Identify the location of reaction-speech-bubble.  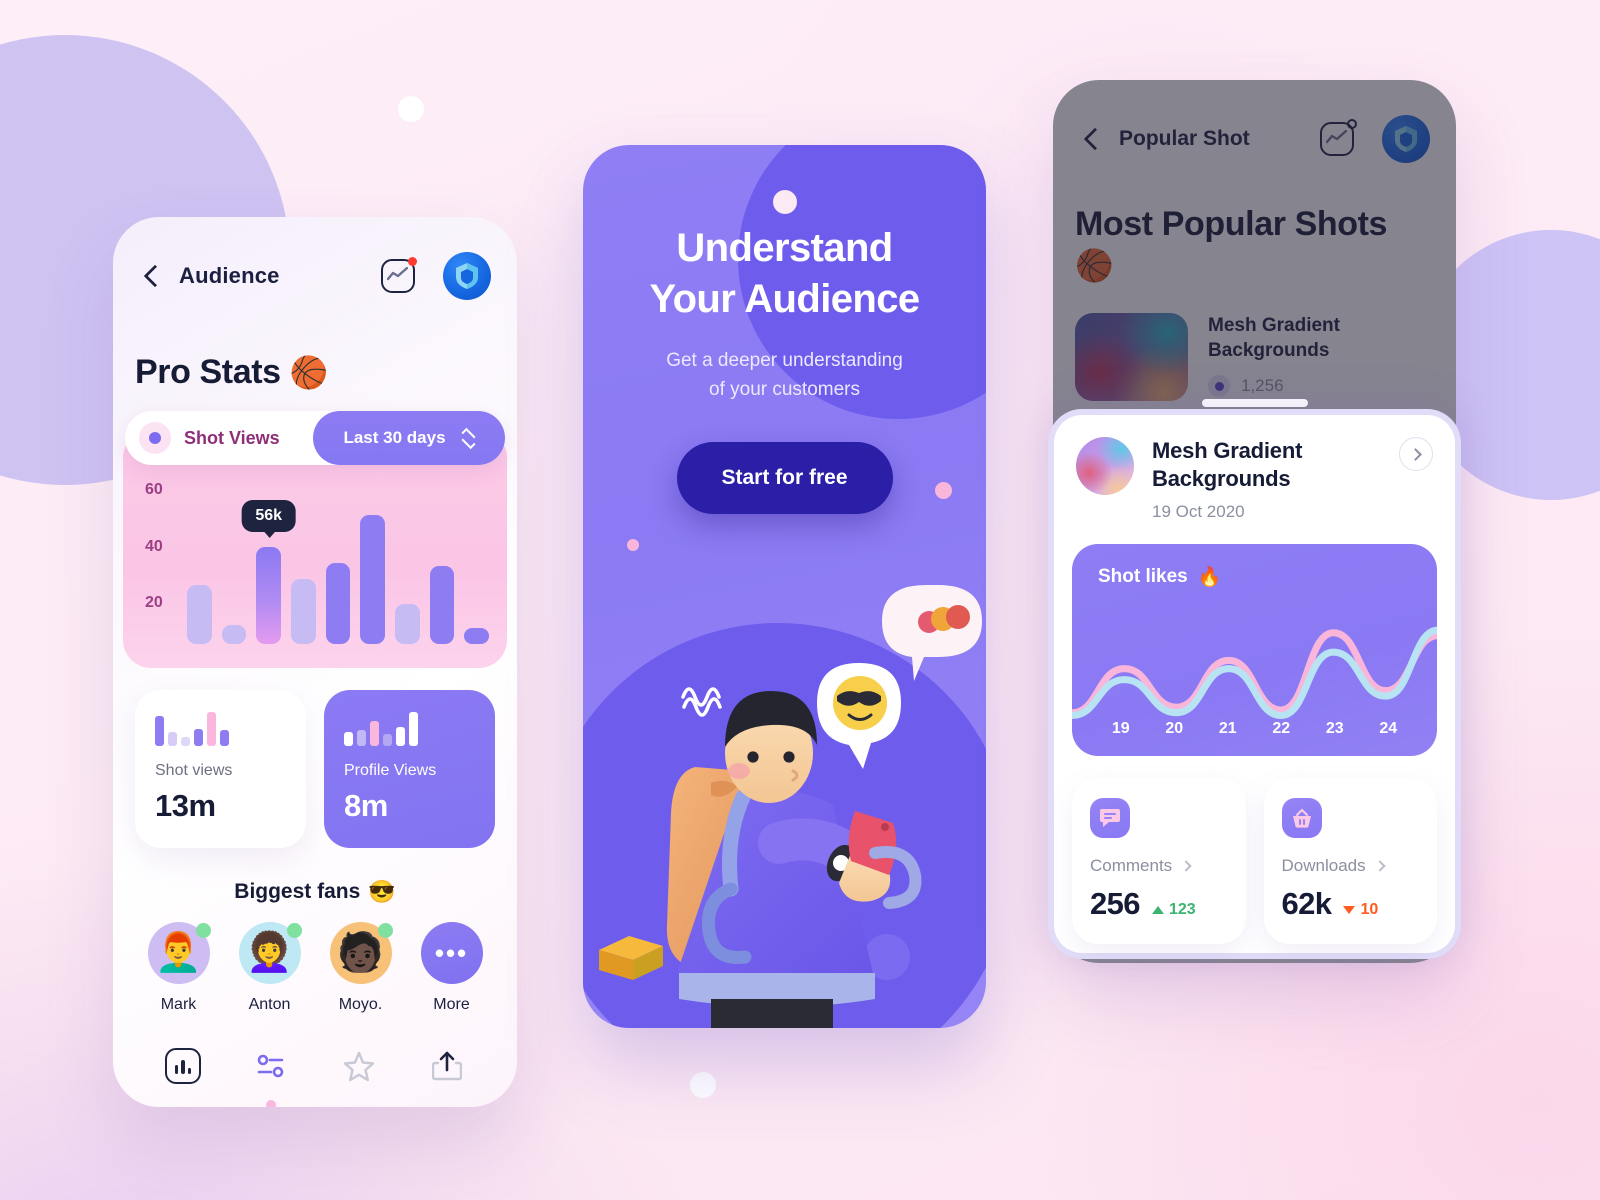
(932, 633).